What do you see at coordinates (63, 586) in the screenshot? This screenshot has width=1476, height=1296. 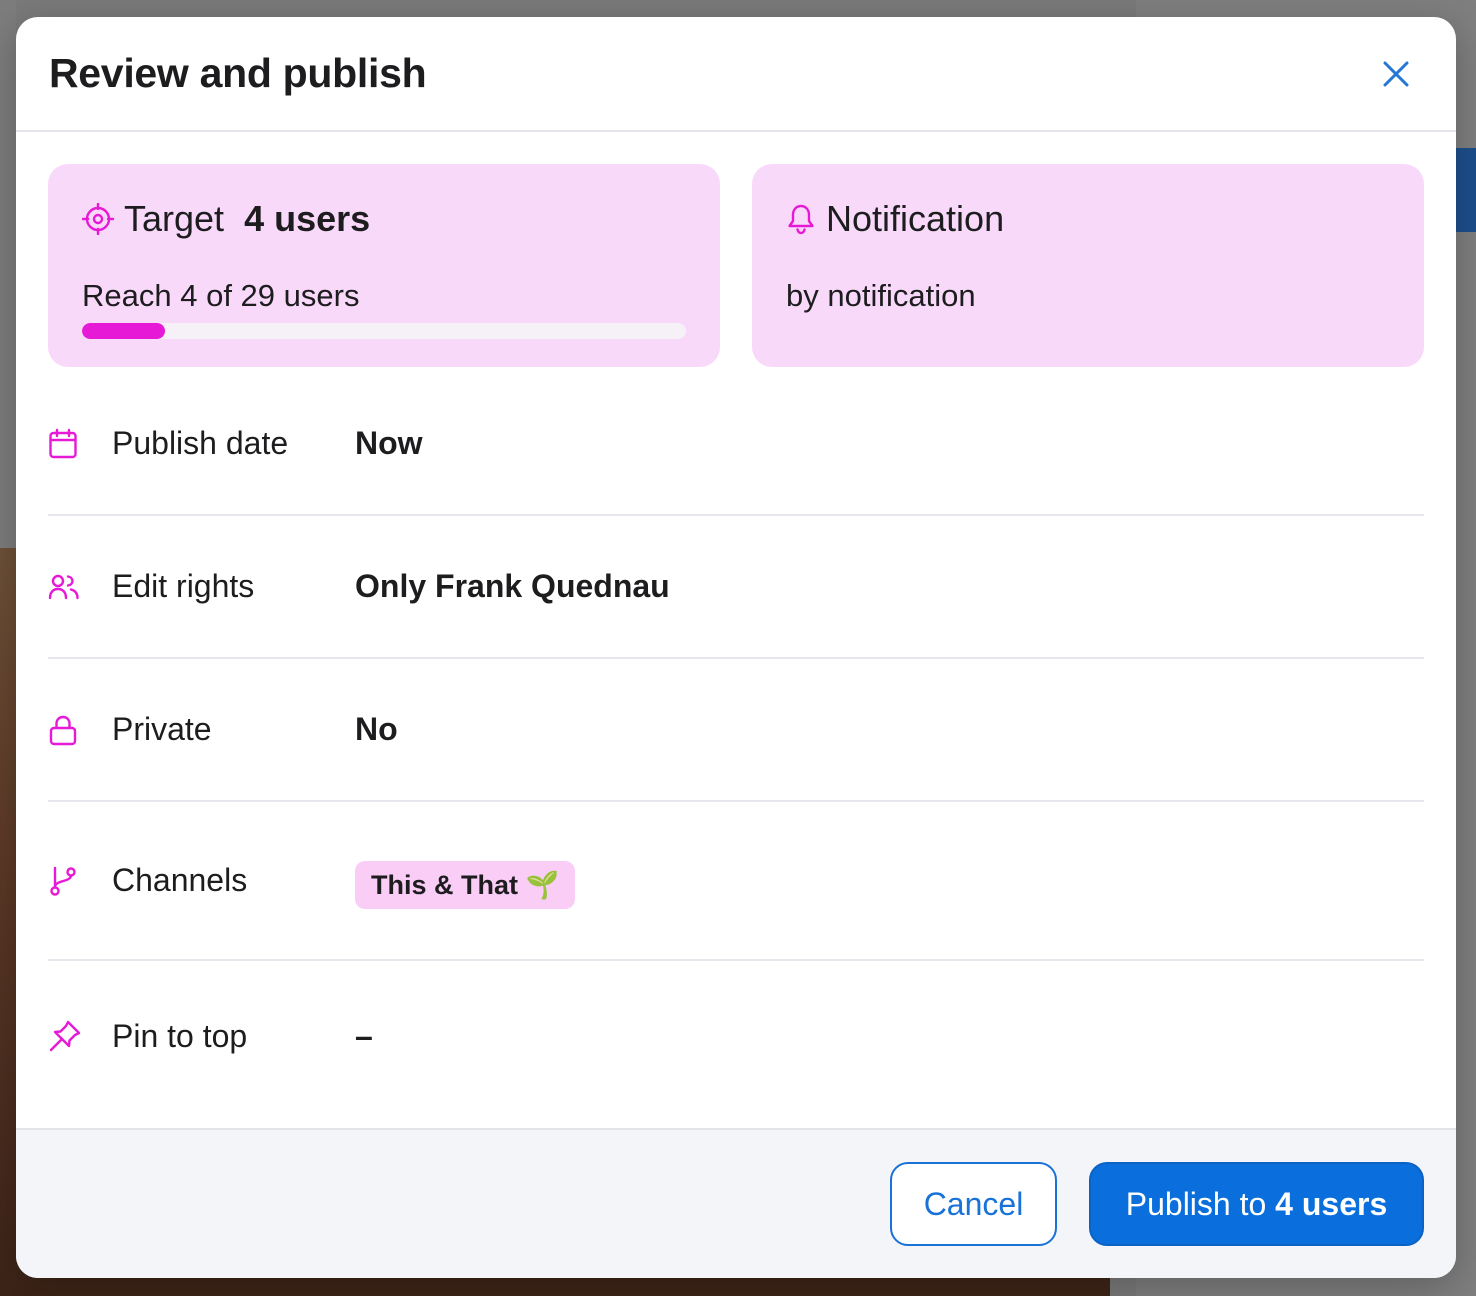 I see `users-icon` at bounding box center [63, 586].